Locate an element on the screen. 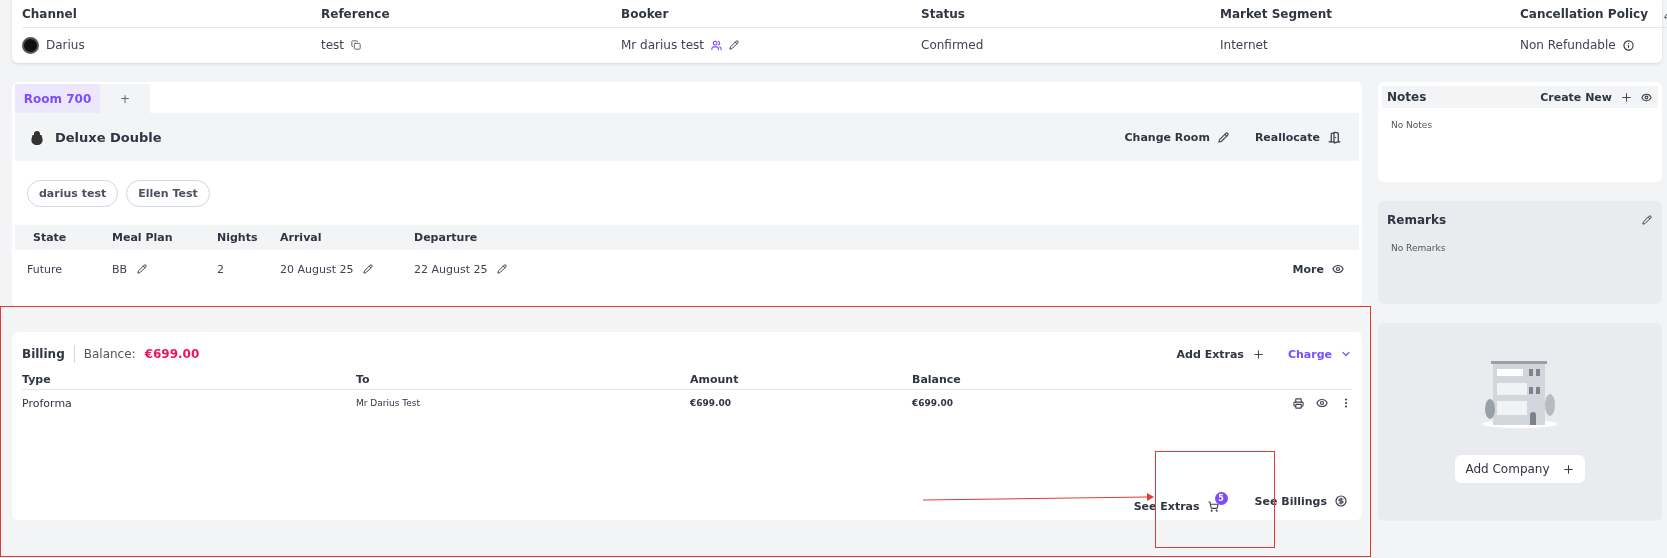 The width and height of the screenshot is (1667, 558). remarks-title: Remarks is located at coordinates (1417, 220).